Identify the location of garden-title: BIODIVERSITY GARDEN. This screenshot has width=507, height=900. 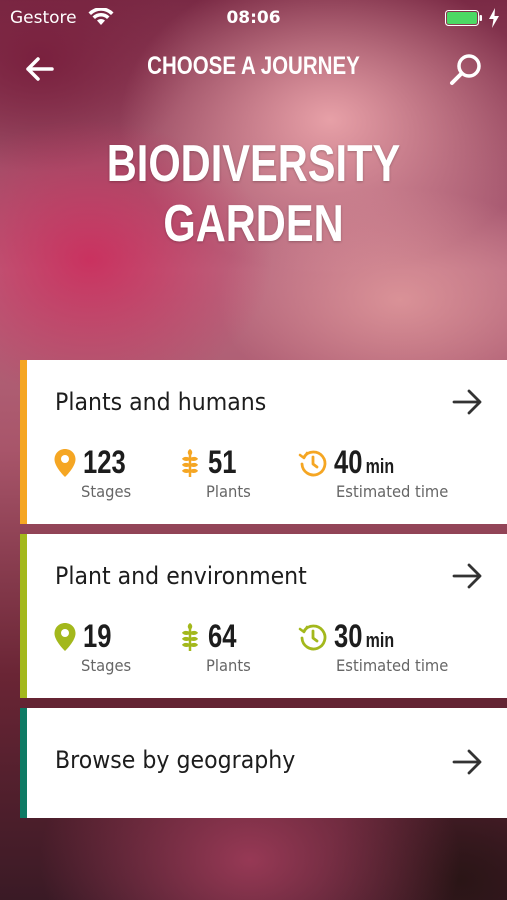
(253, 194).